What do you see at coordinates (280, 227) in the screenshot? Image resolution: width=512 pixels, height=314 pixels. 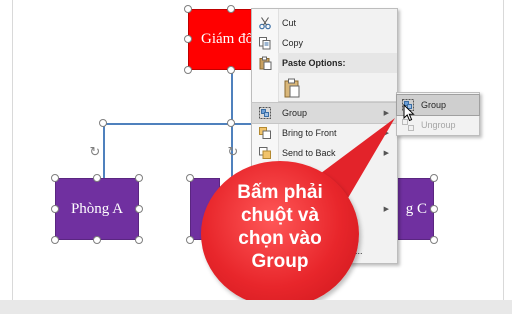 I see `callout-text: Bấm phải chuột và chọn vào Group` at bounding box center [280, 227].